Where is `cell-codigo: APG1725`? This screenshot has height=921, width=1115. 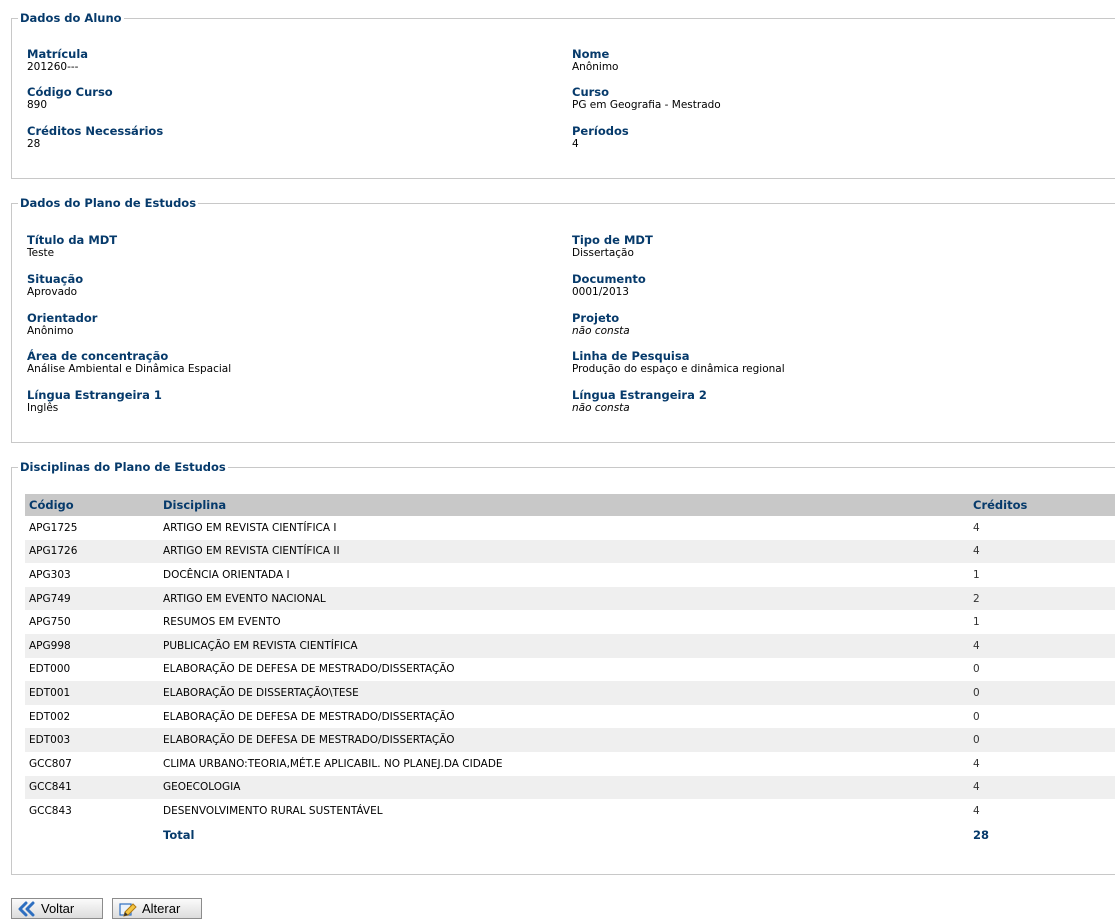
cell-codigo: APG1725 is located at coordinates (53, 527).